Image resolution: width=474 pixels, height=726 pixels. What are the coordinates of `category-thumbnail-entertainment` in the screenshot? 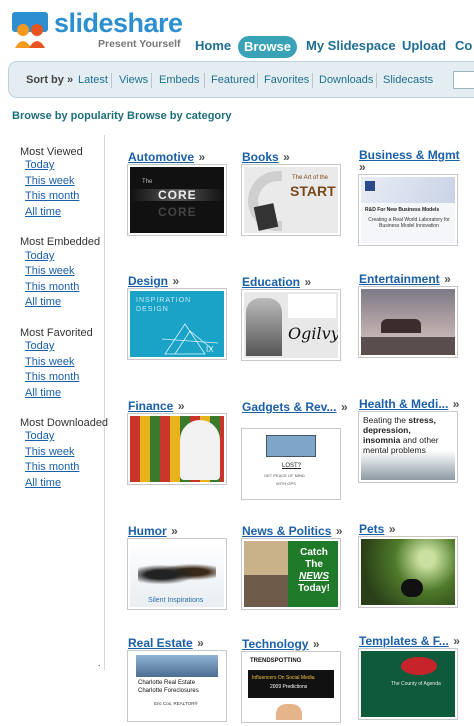 It's located at (408, 322).